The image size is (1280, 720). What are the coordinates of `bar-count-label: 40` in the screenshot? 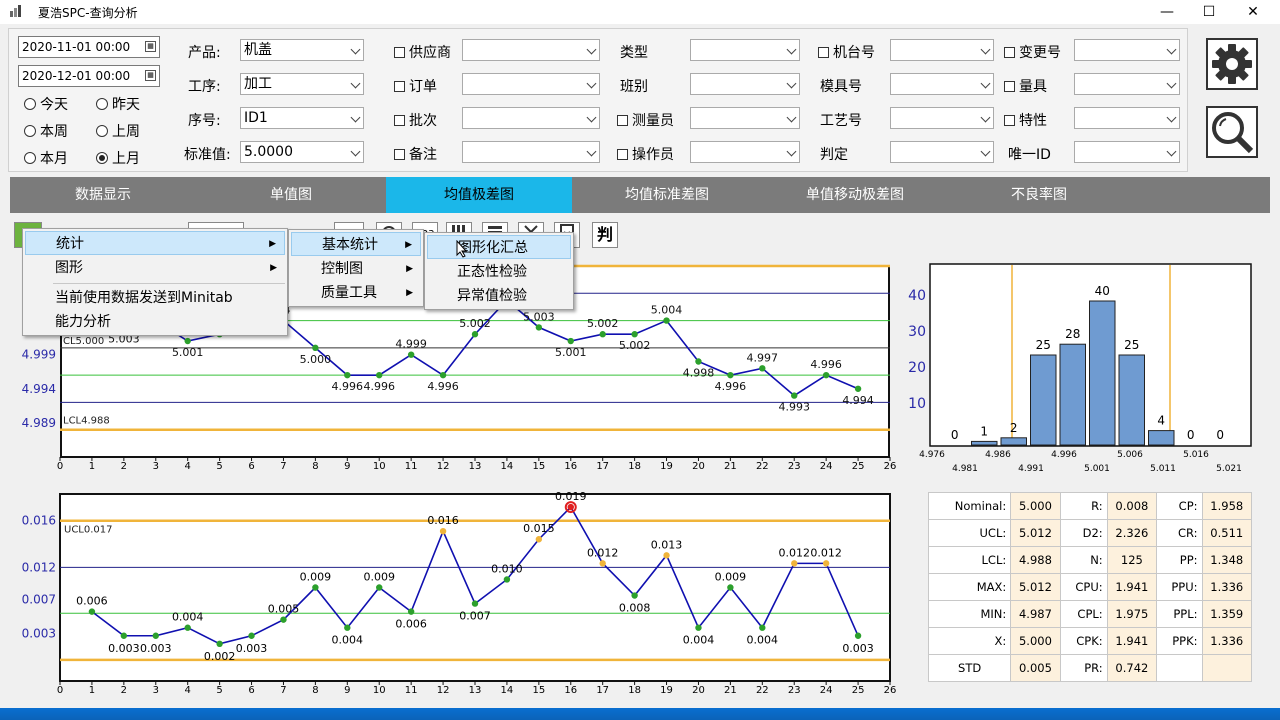 It's located at (1102, 291).